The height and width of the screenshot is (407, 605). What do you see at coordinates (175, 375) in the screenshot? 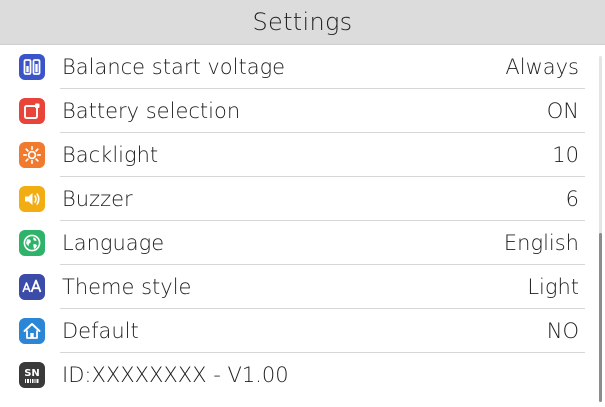
I see `device-id-label: ID:XXXXXXXX - V1.00` at bounding box center [175, 375].